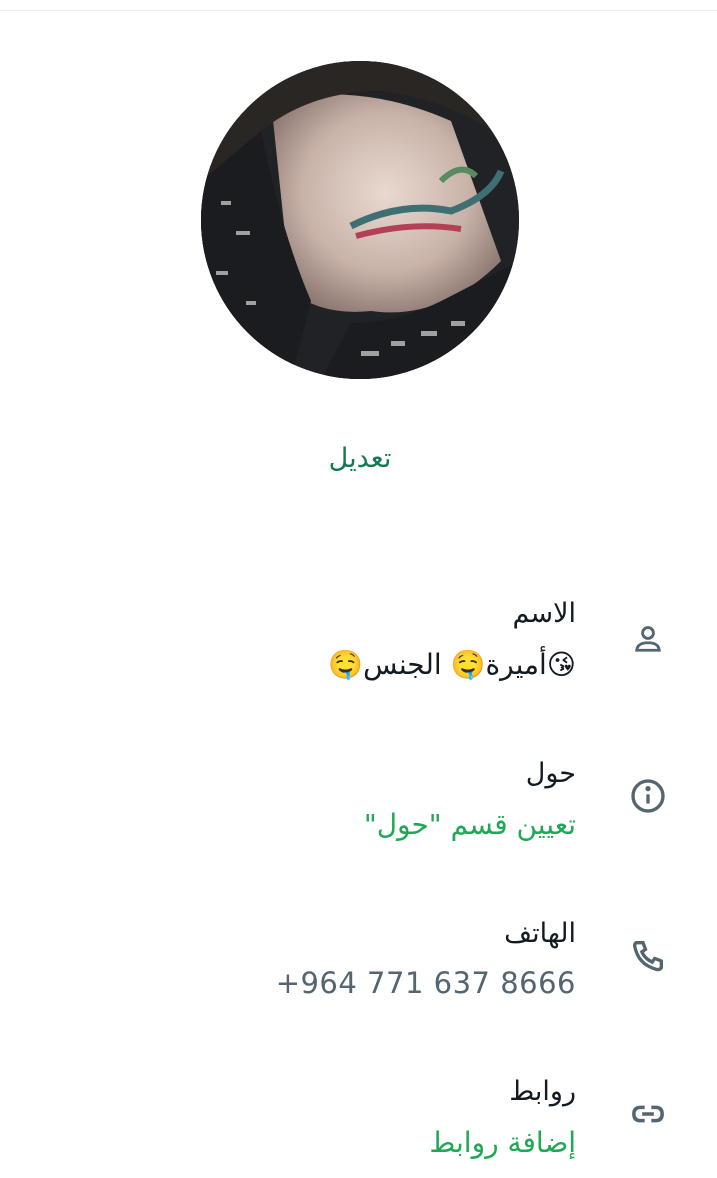  What do you see at coordinates (542, 1091) in the screenshot?
I see `links-title: روابط` at bounding box center [542, 1091].